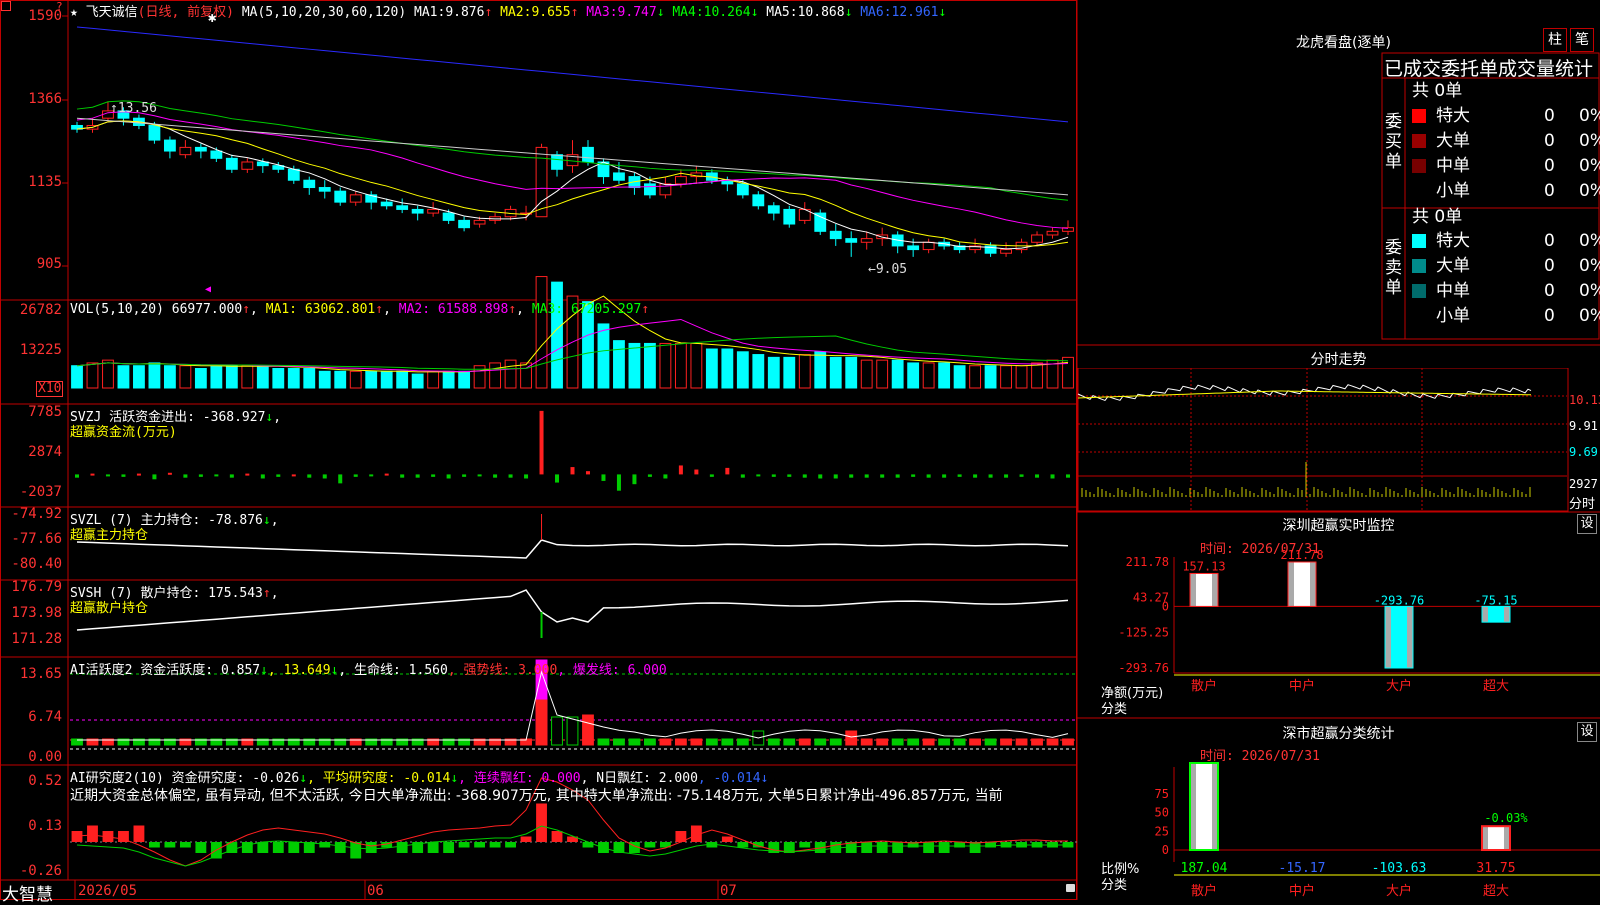  I want to click on sz-monitor-tick: 0, so click(1165, 606).